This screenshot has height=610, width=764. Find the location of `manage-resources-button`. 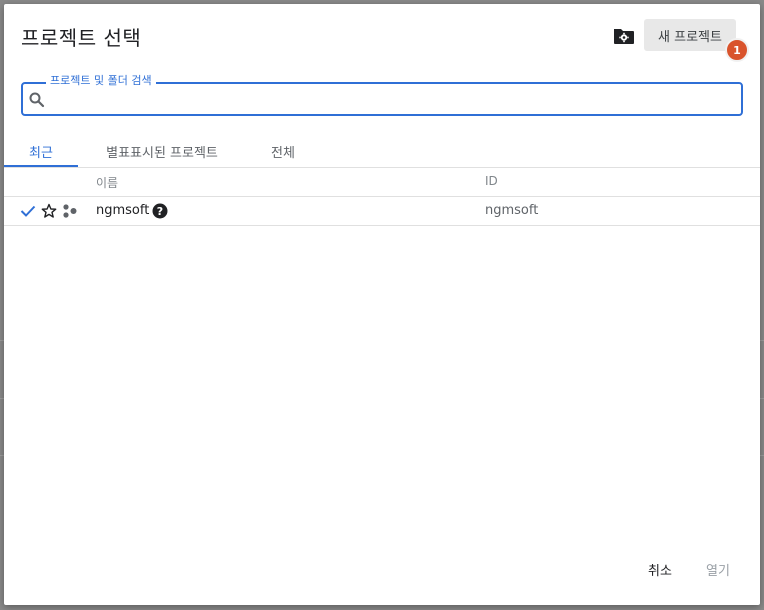

manage-resources-button is located at coordinates (624, 36).